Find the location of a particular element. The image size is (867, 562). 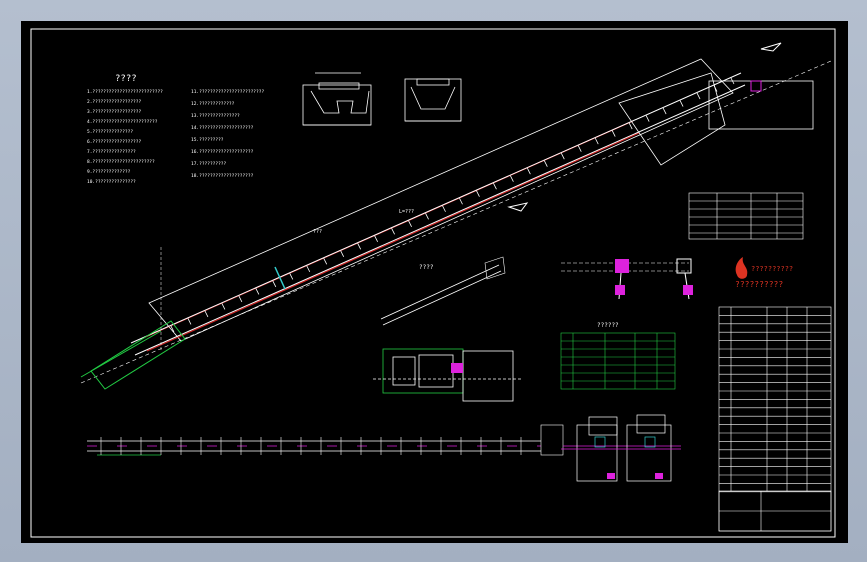

conveyor-length-label: L=??? is located at coordinates (406, 212).